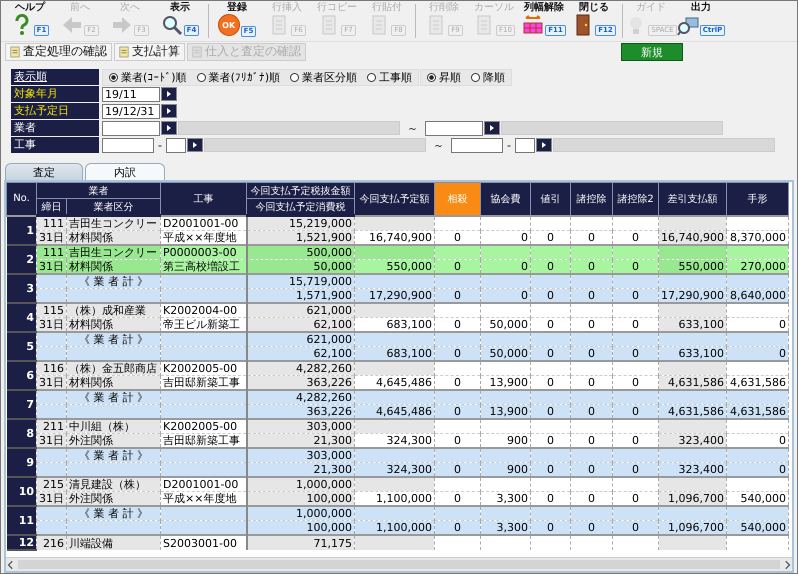  What do you see at coordinates (21, 199) in the screenshot?
I see `column-header: No.` at bounding box center [21, 199].